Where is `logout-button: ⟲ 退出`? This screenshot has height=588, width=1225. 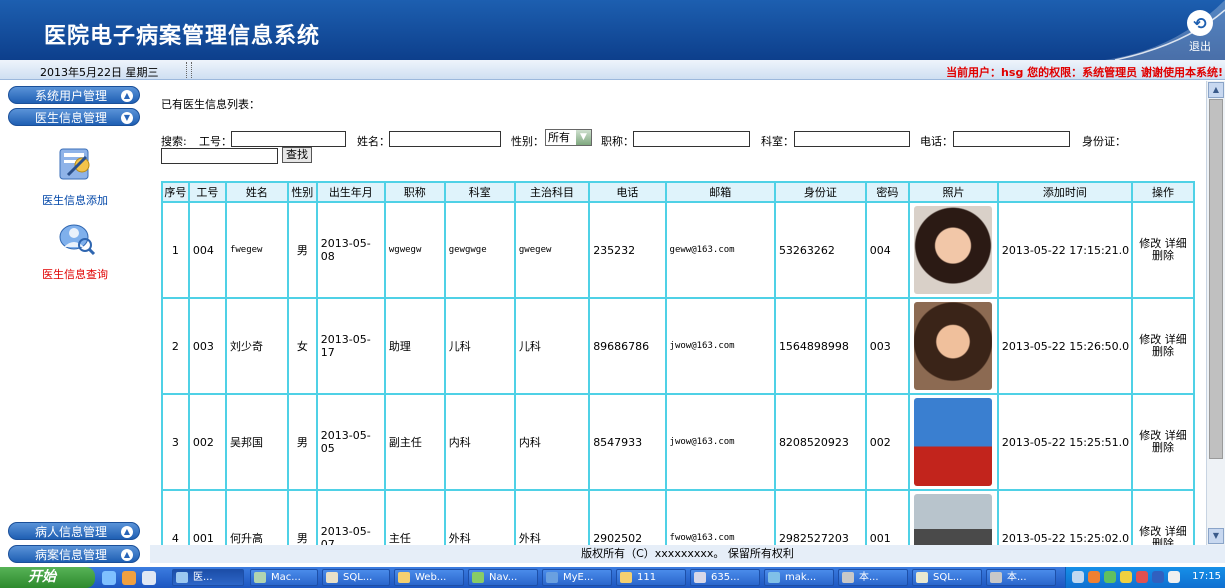
logout-button: ⟲ 退出 is located at coordinates (1200, 33).